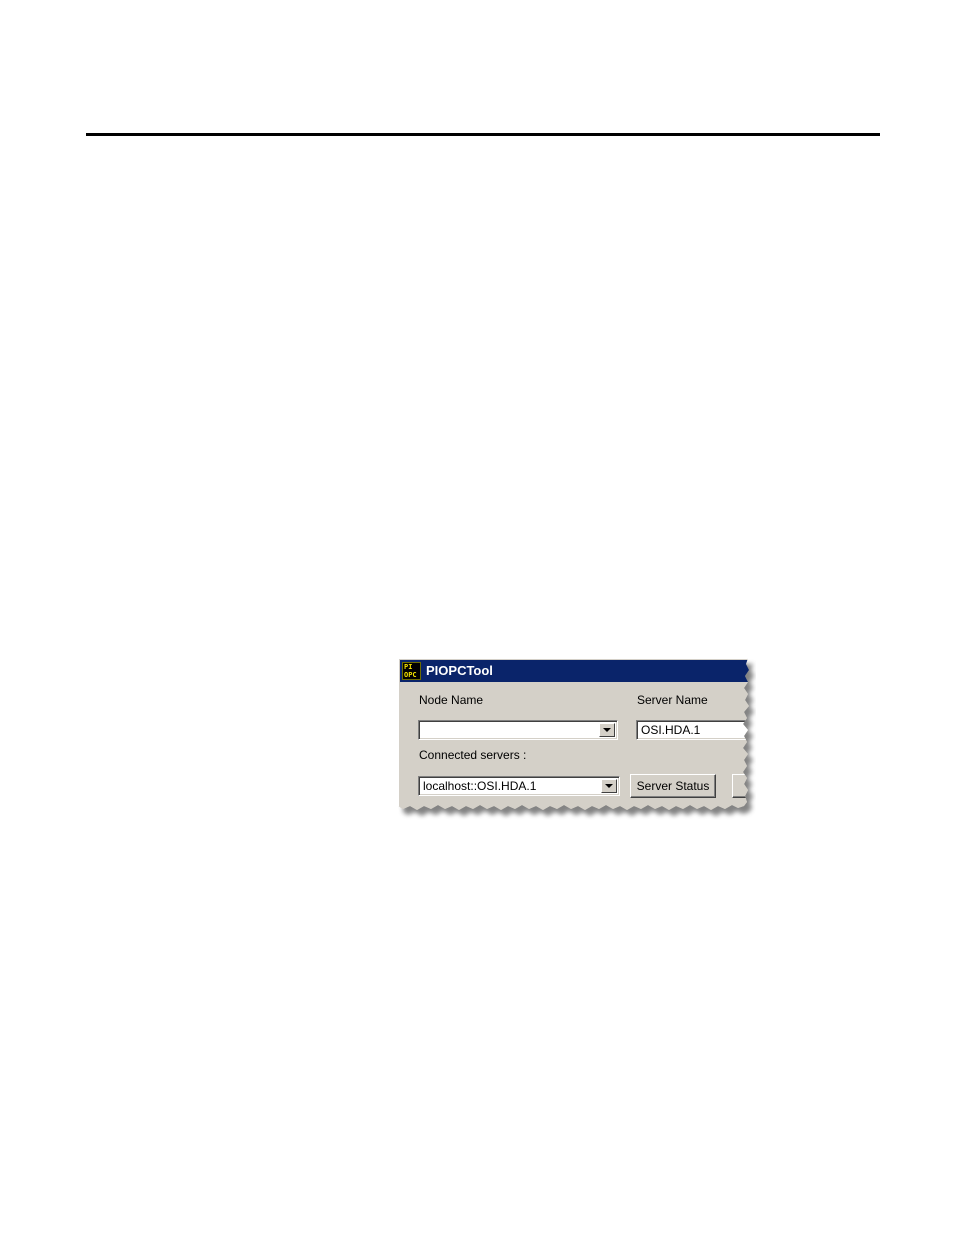 The image size is (954, 1235). Describe the element at coordinates (408, 667) in the screenshot. I see `app-icon-text-top: PI` at that location.